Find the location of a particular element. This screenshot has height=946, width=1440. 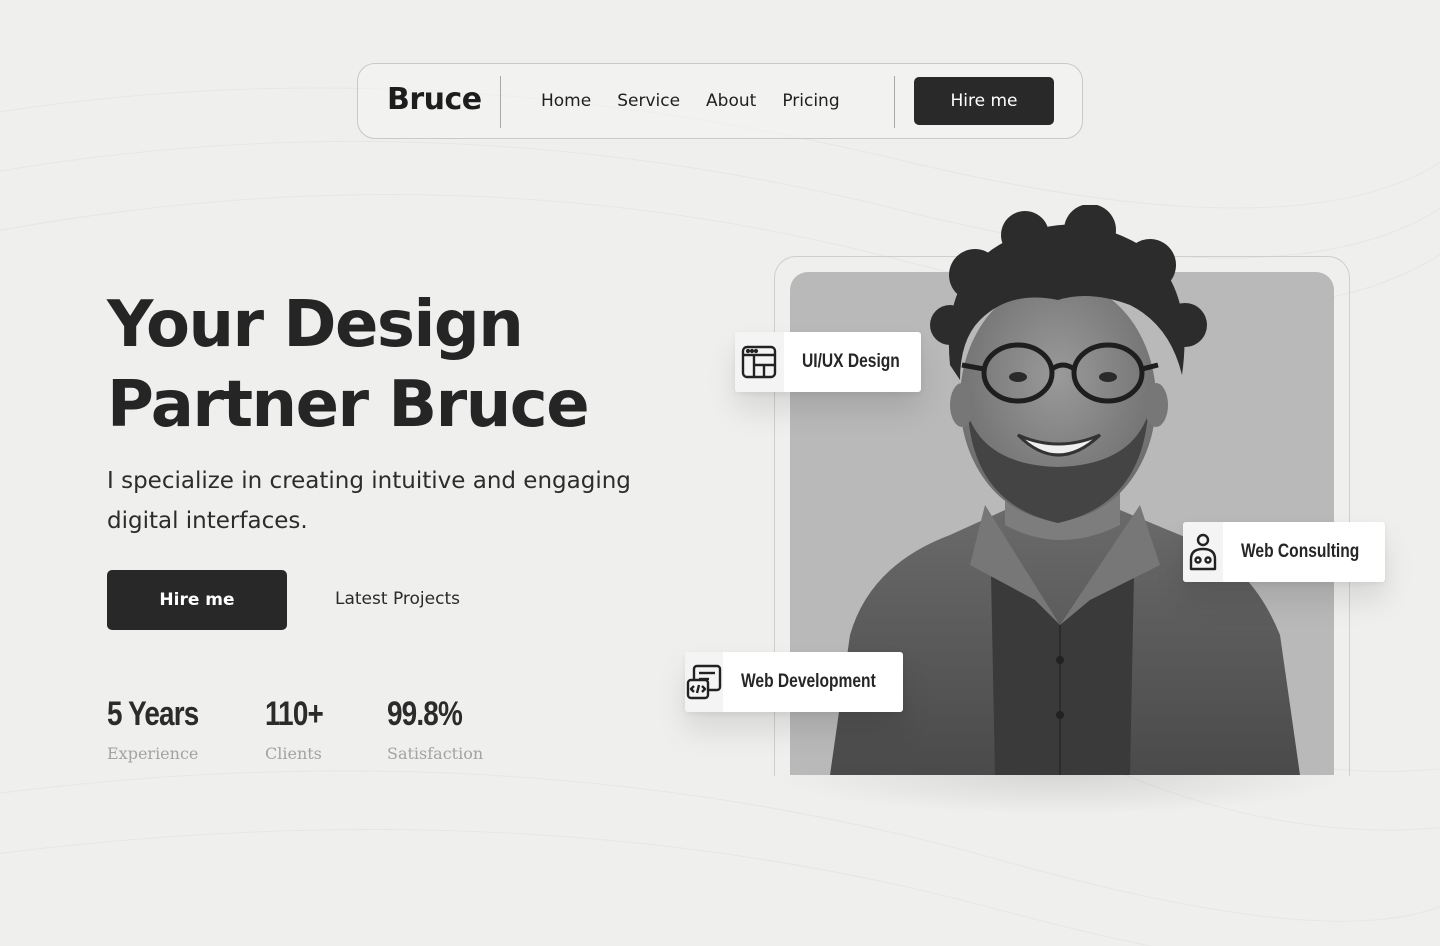

stat-label: Experience is located at coordinates (153, 753).